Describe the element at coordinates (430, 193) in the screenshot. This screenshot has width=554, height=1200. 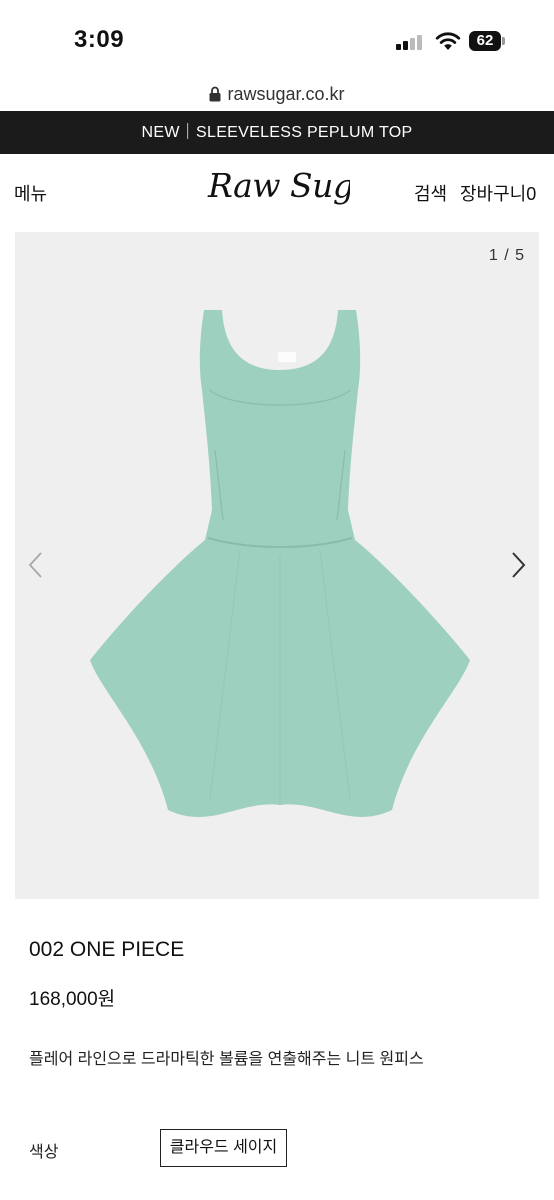
I see `search-button: 검색` at that location.